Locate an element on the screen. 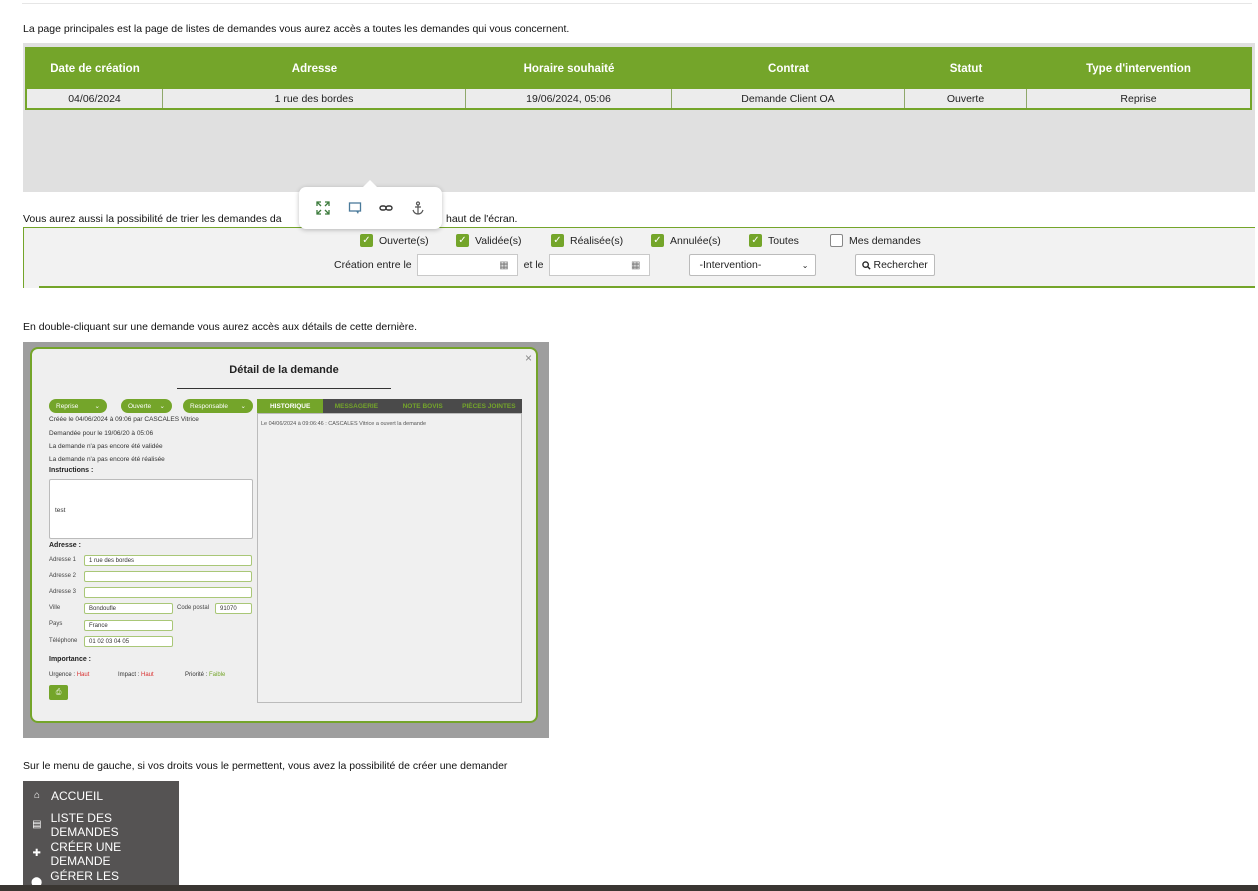 This screenshot has height=891, width=1258. checkbox-realisees: ✓ Réalisée(s) is located at coordinates (601, 240).